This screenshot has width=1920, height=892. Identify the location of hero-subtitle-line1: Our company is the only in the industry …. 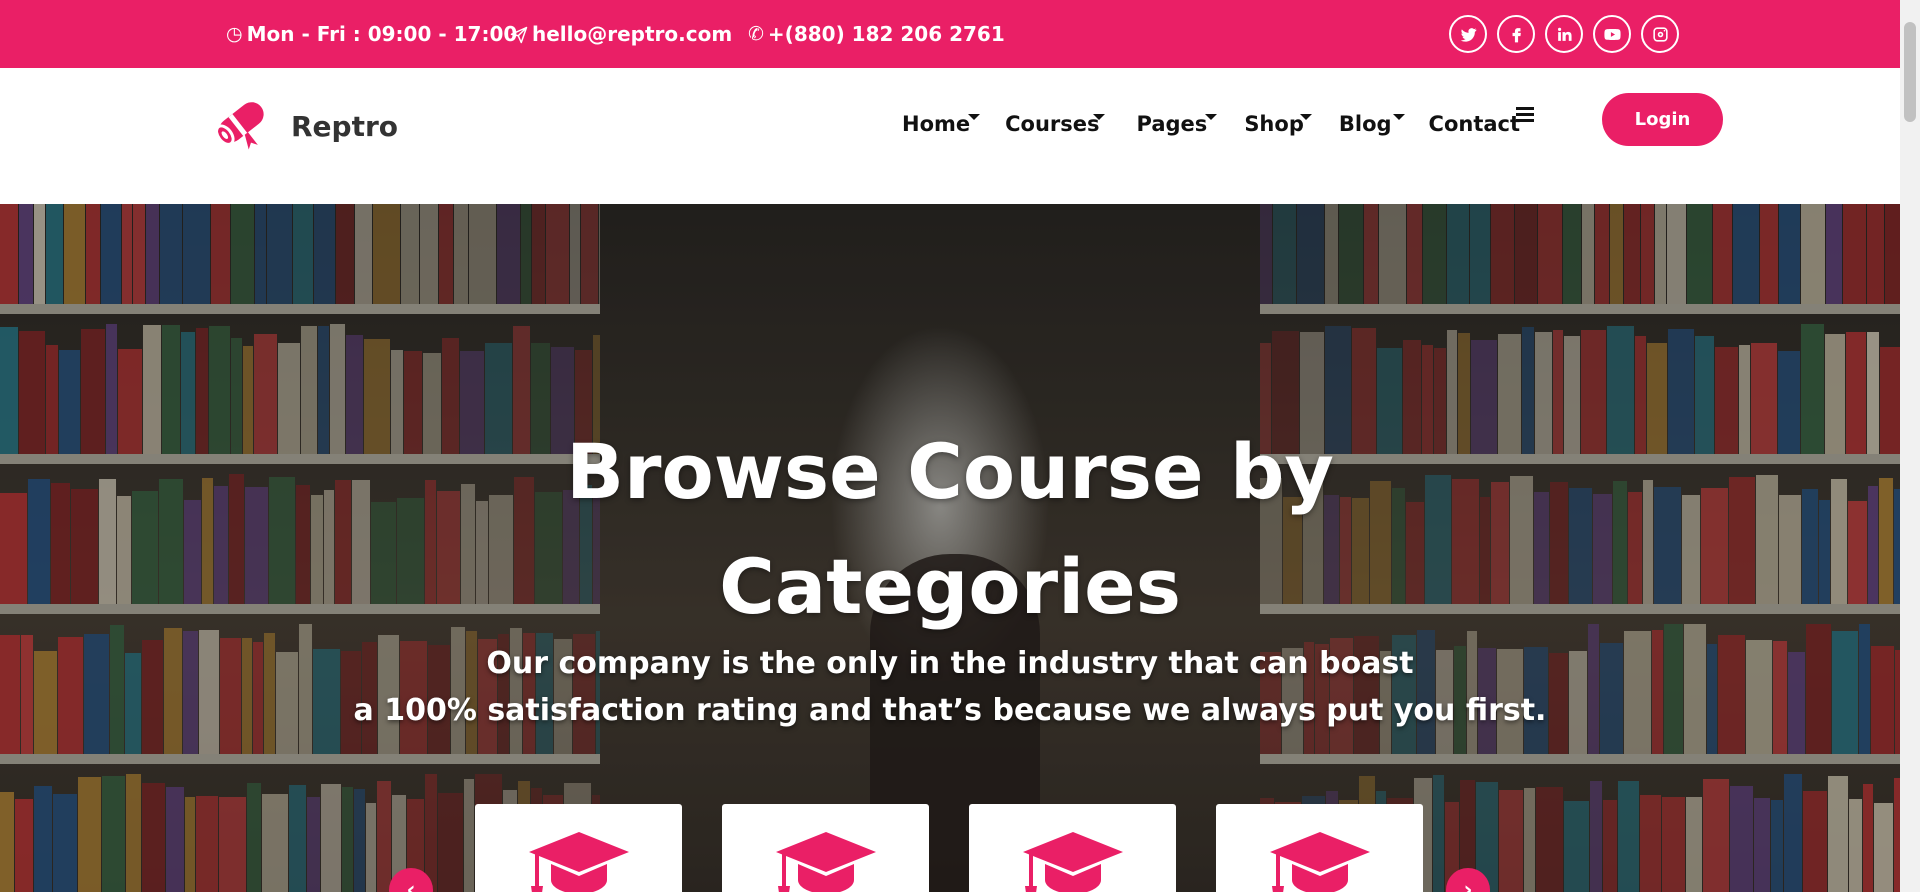
(950, 663).